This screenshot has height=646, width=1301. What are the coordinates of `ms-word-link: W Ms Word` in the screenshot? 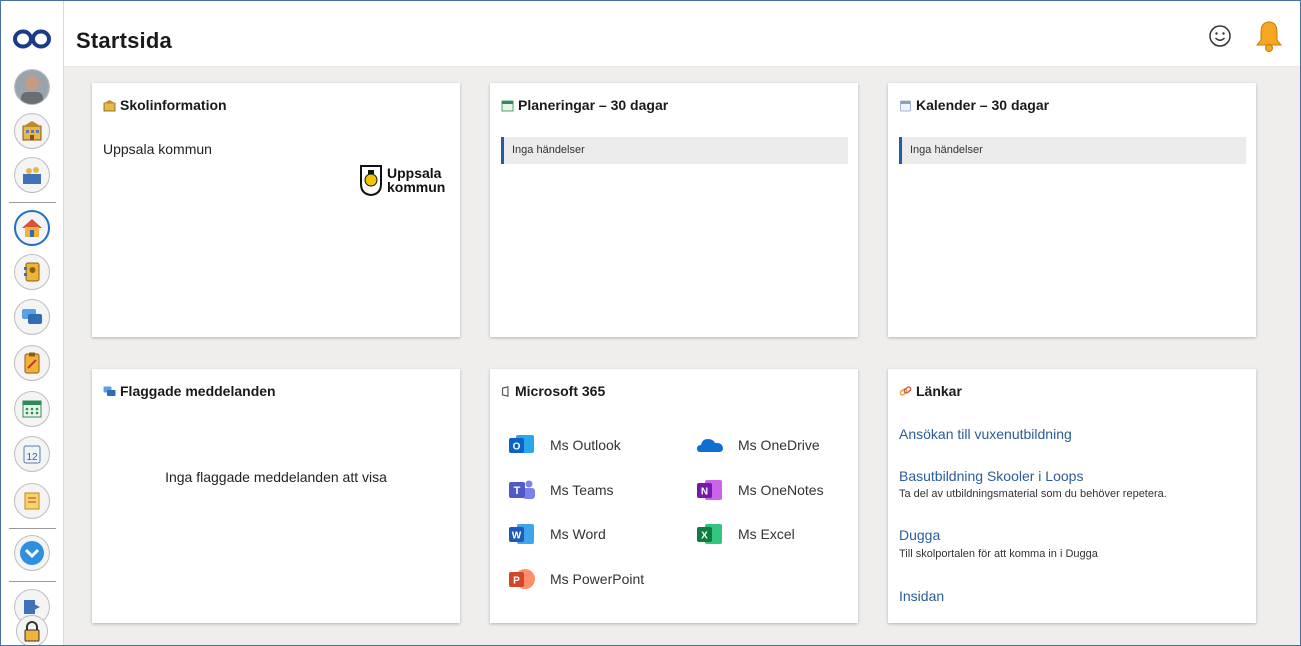 It's located at (557, 534).